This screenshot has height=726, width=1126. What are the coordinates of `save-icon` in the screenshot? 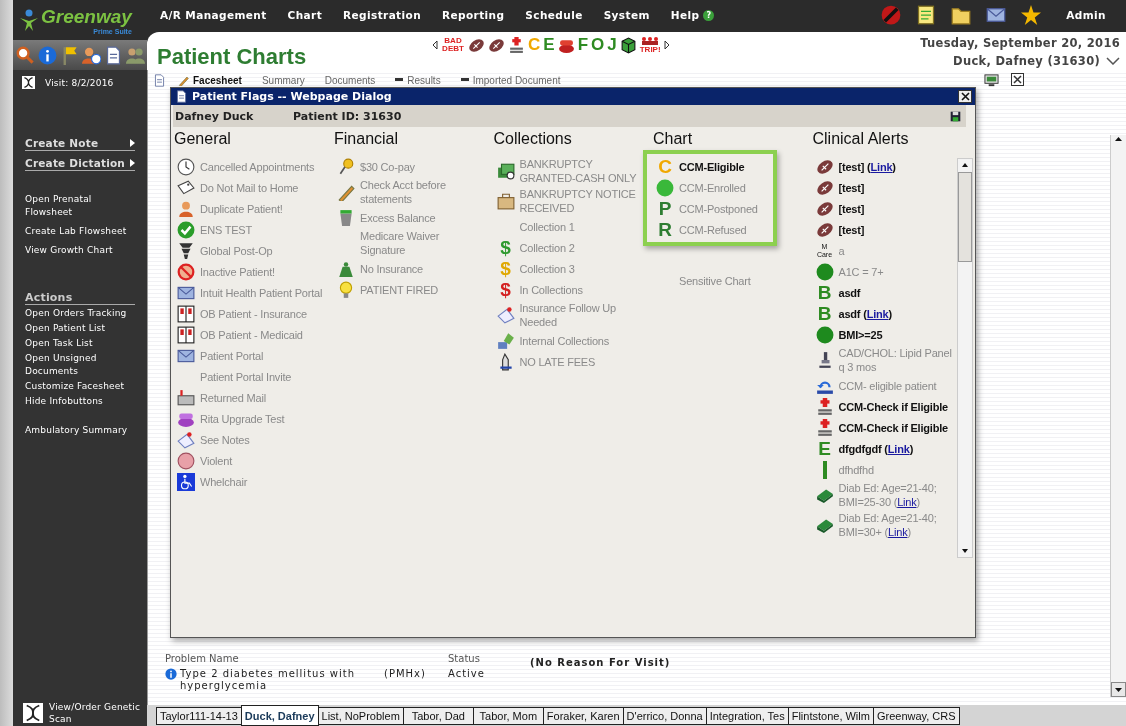 It's located at (955, 116).